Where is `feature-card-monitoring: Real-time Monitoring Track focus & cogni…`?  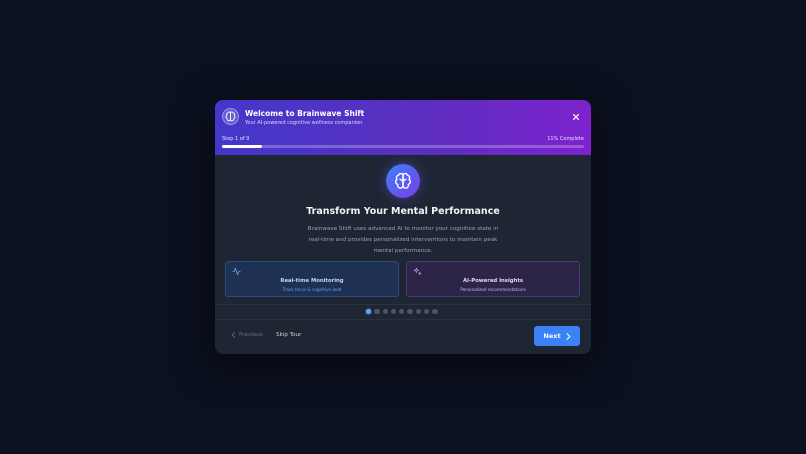
feature-card-monitoring: Real-time Monitoring Track focus & cogni… is located at coordinates (312, 279).